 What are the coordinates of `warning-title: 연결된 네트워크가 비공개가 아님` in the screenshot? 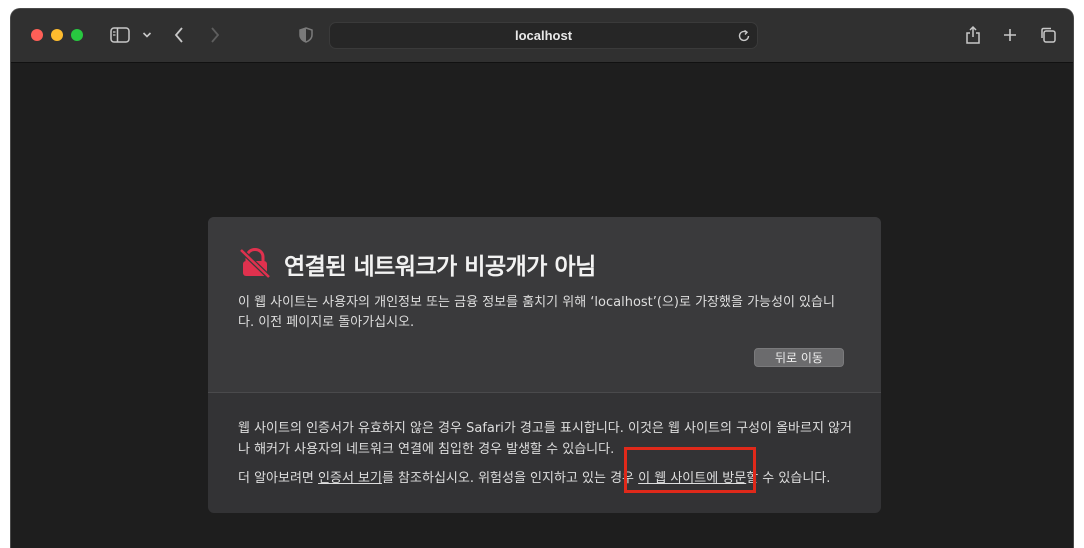 It's located at (440, 267).